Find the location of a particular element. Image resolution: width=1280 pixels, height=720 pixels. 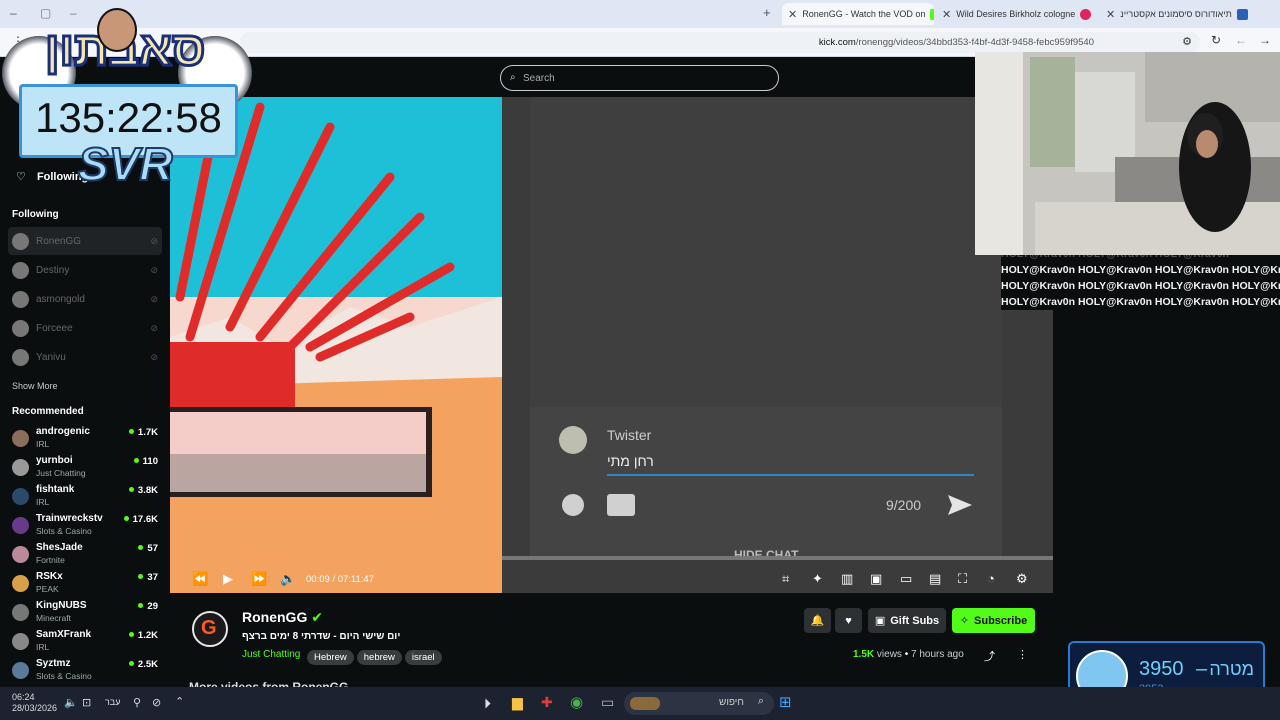

close-window-icon: – is located at coordinates (73, 13).